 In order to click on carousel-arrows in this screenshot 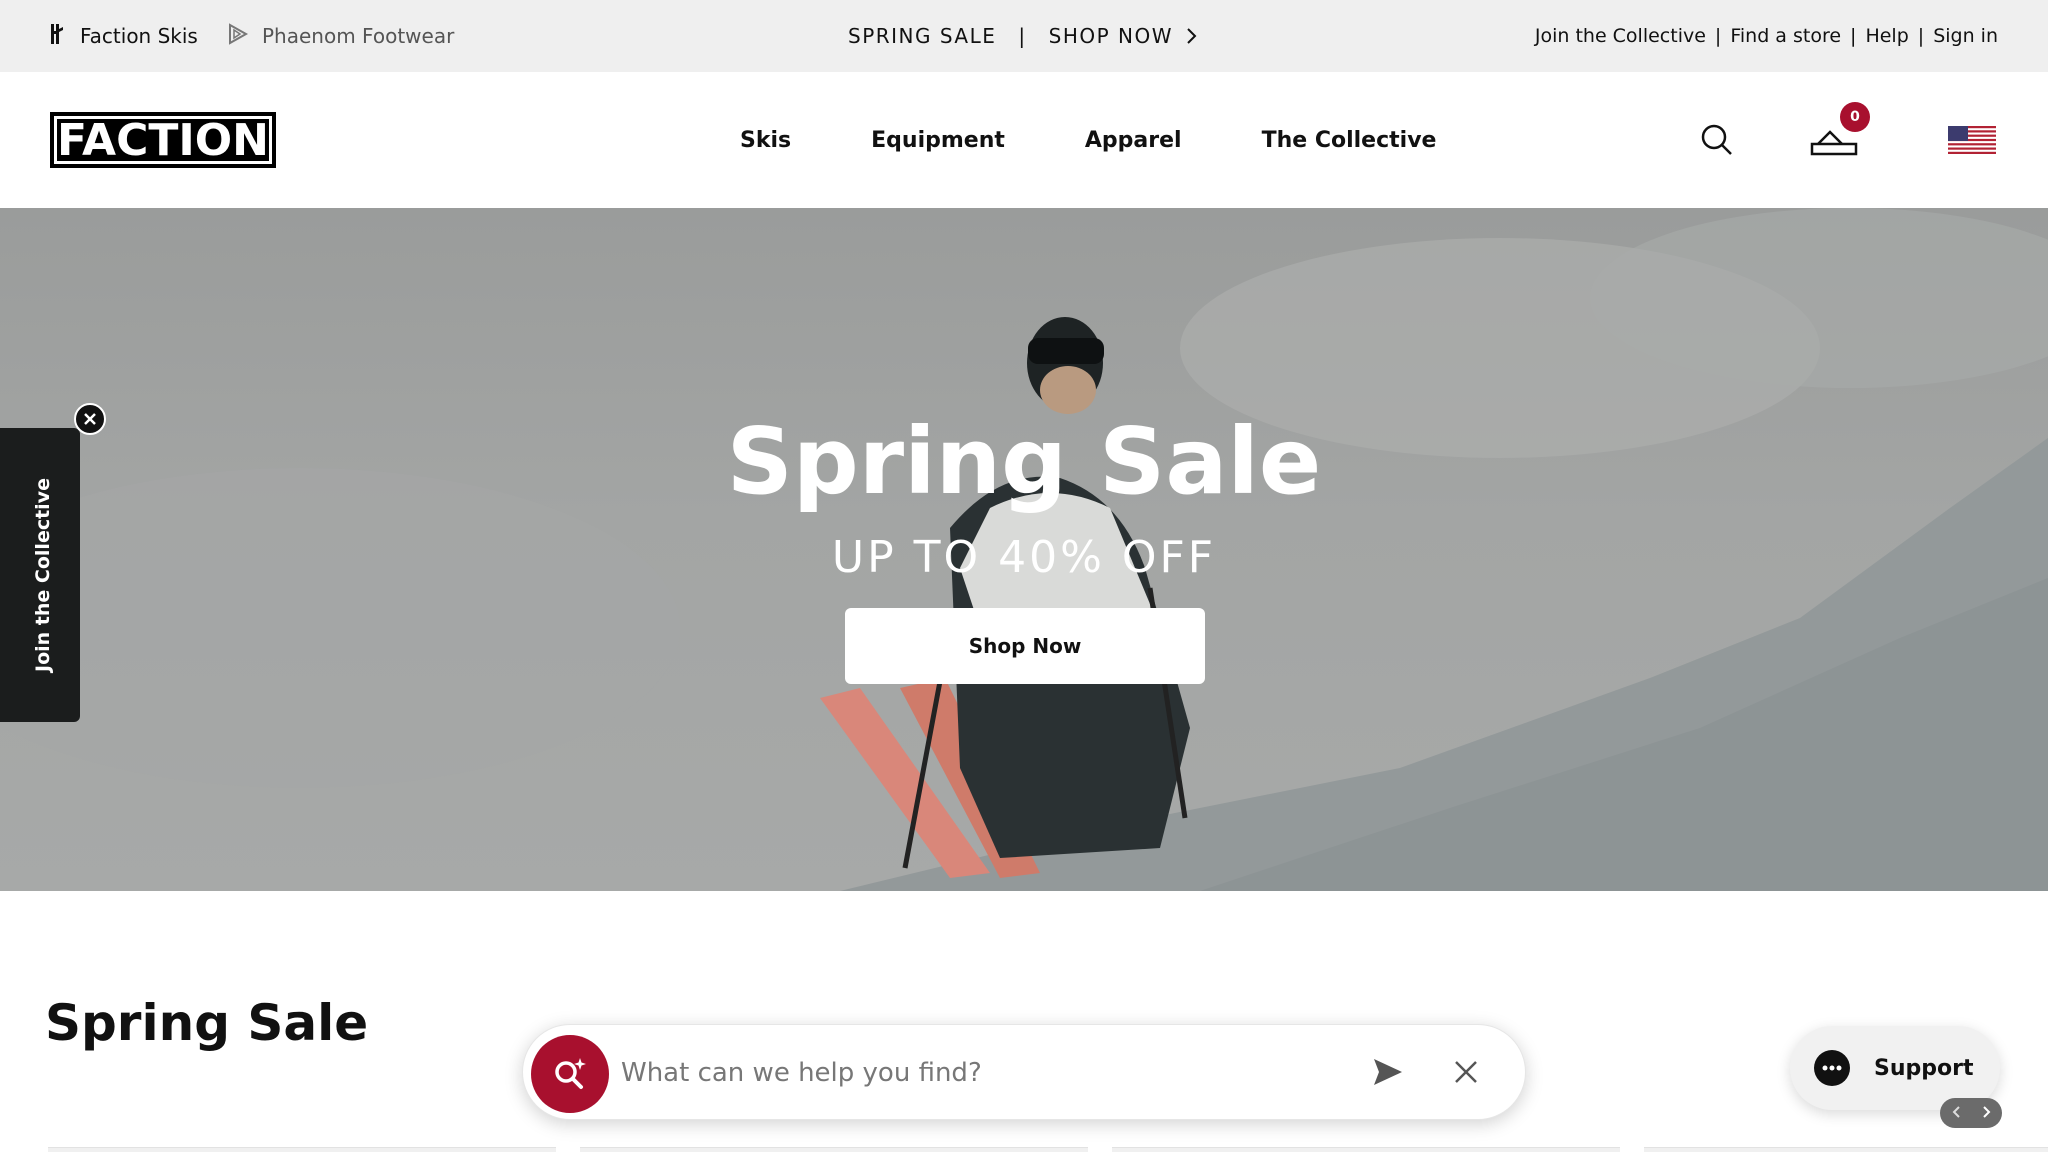, I will do `click(1971, 1113)`.